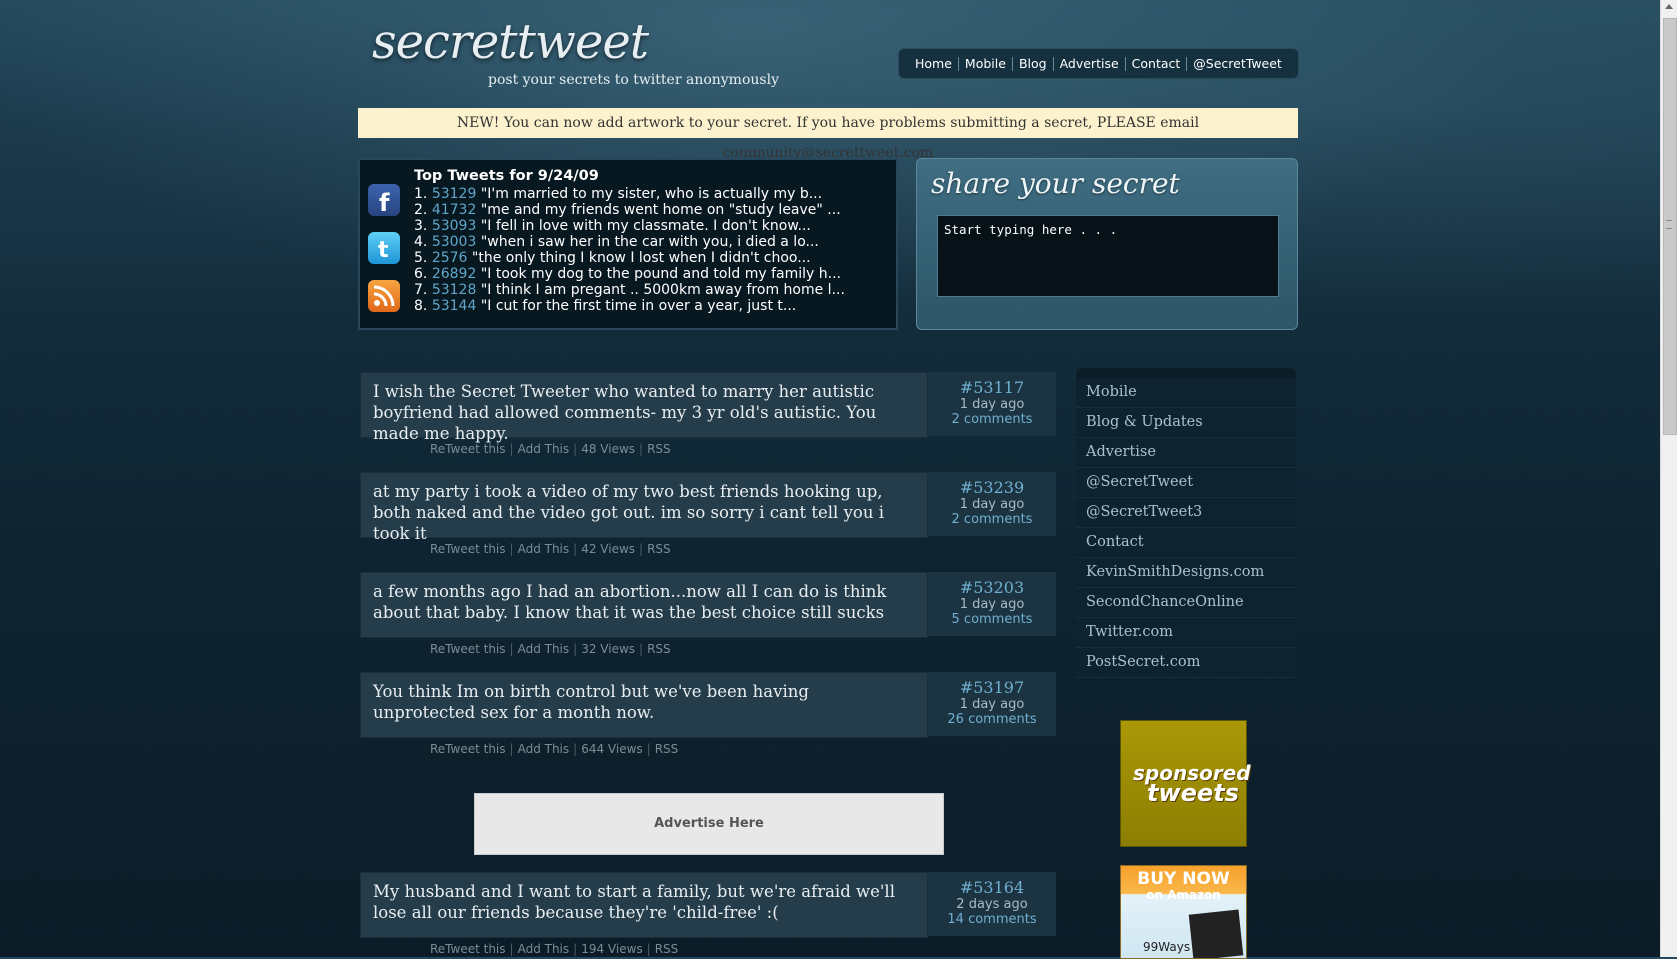  I want to click on sidebar-item-contact: Contact, so click(1186, 543).